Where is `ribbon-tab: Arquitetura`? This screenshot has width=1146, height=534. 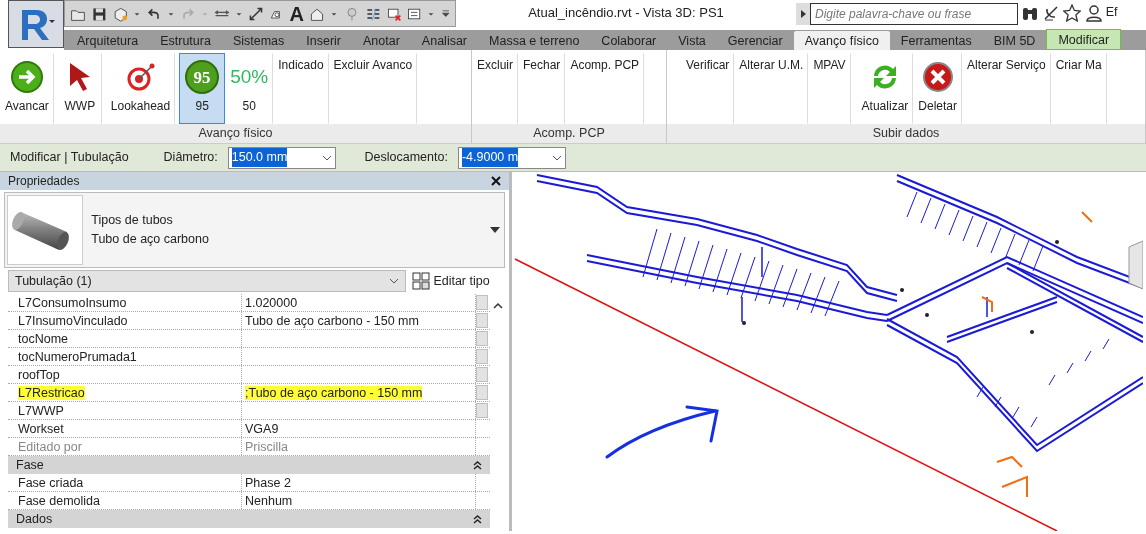
ribbon-tab: Arquitetura is located at coordinates (108, 40).